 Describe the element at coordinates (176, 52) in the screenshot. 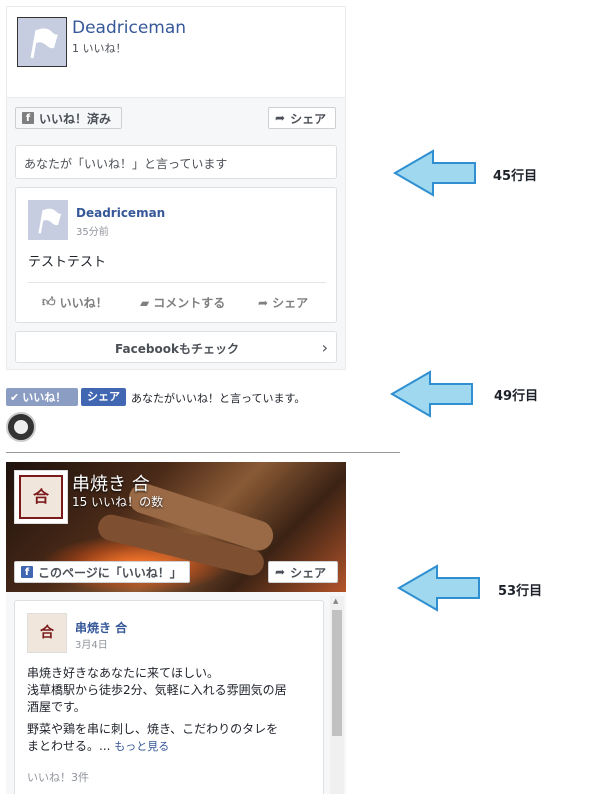

I see `page-header: Deadriceman 1 いいね！` at that location.